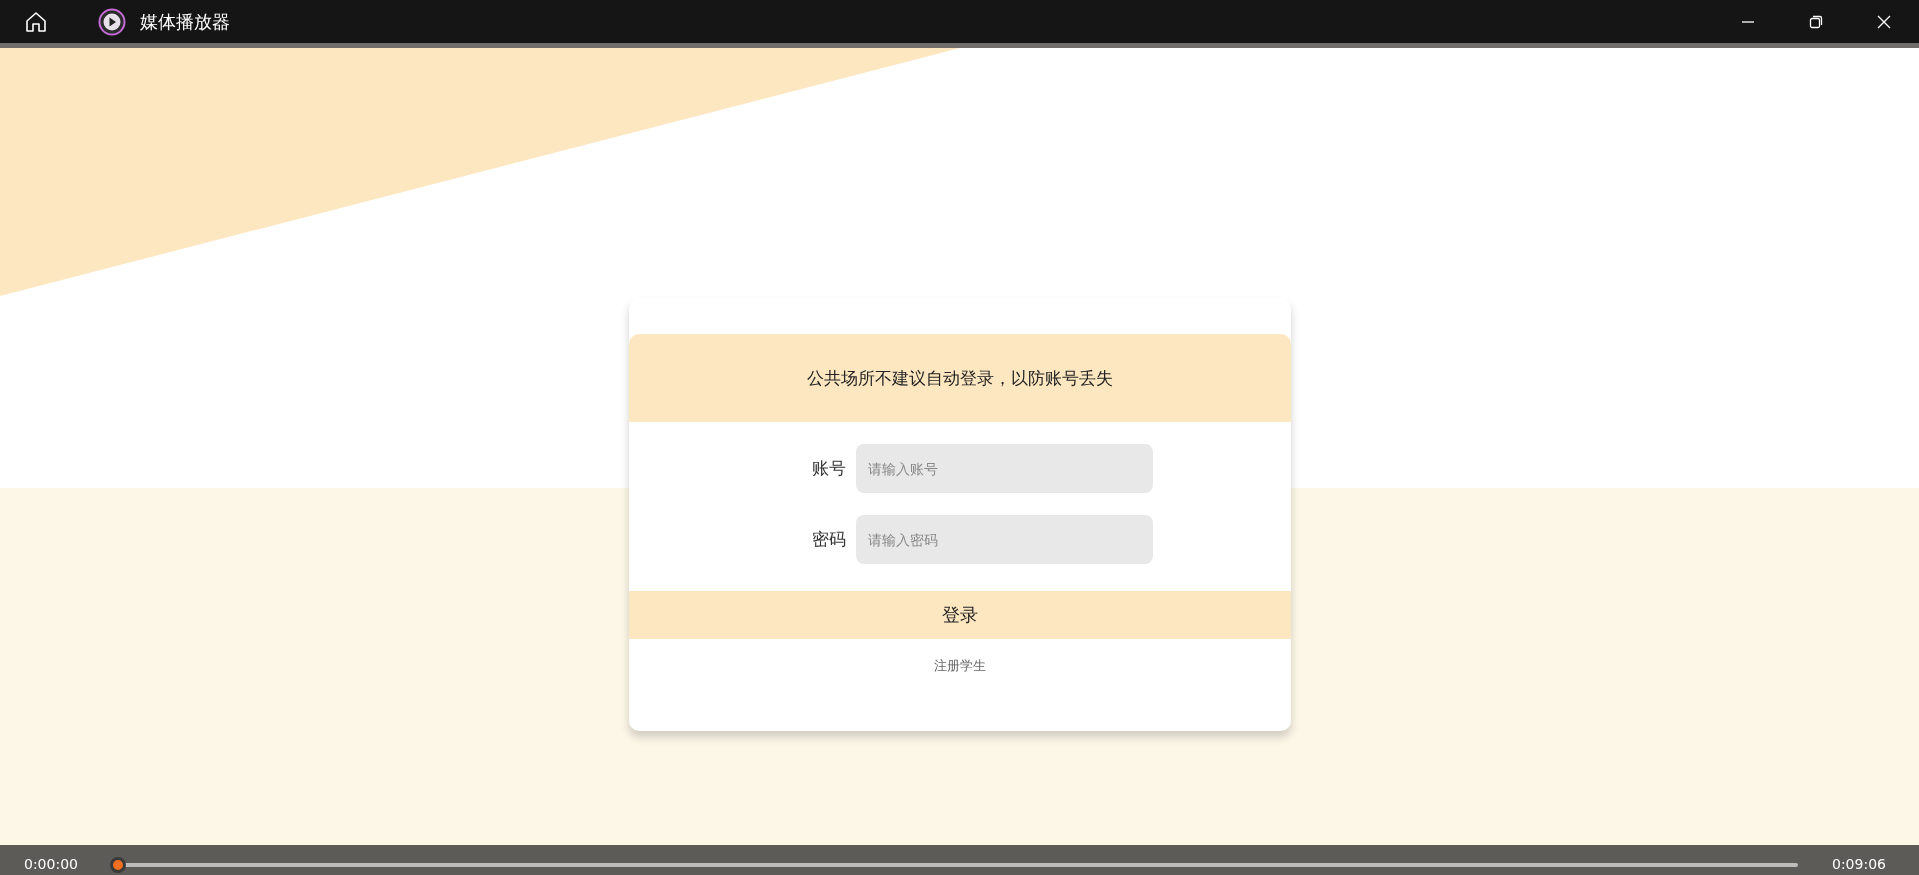 The height and width of the screenshot is (875, 1919). I want to click on field-label: 密码, so click(828, 539).